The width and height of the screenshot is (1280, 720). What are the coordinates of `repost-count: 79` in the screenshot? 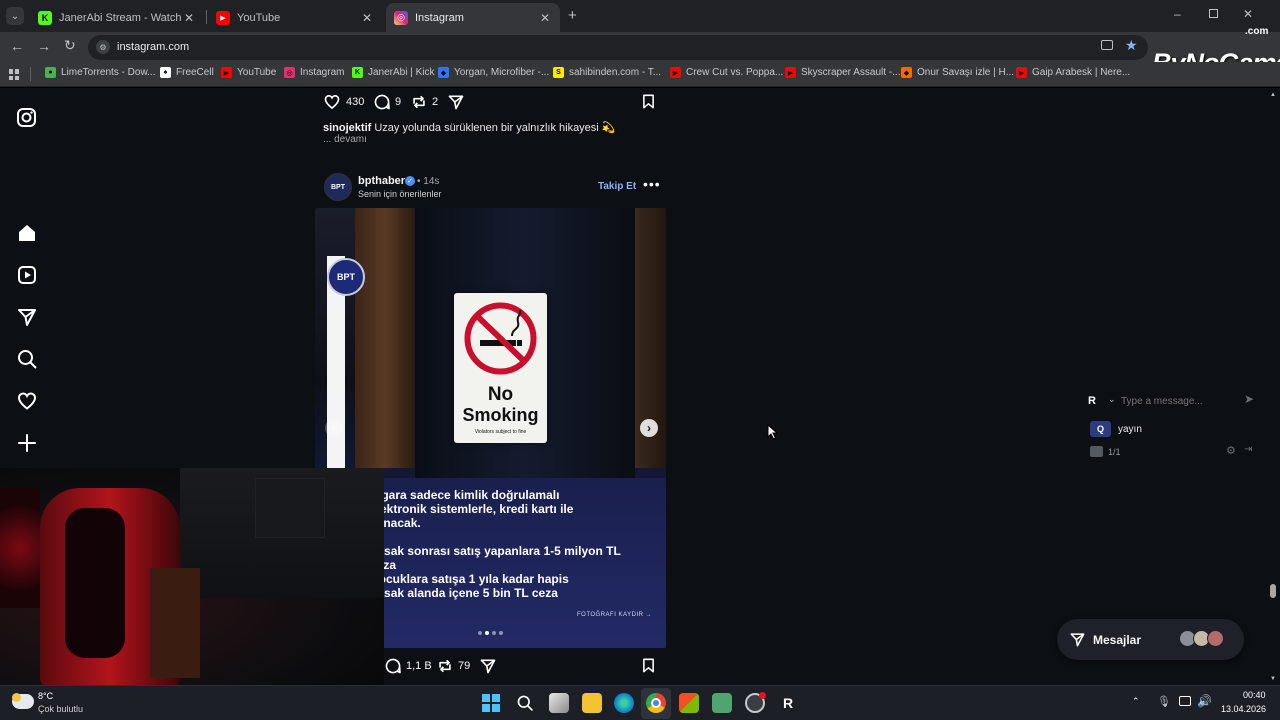 It's located at (464, 666).